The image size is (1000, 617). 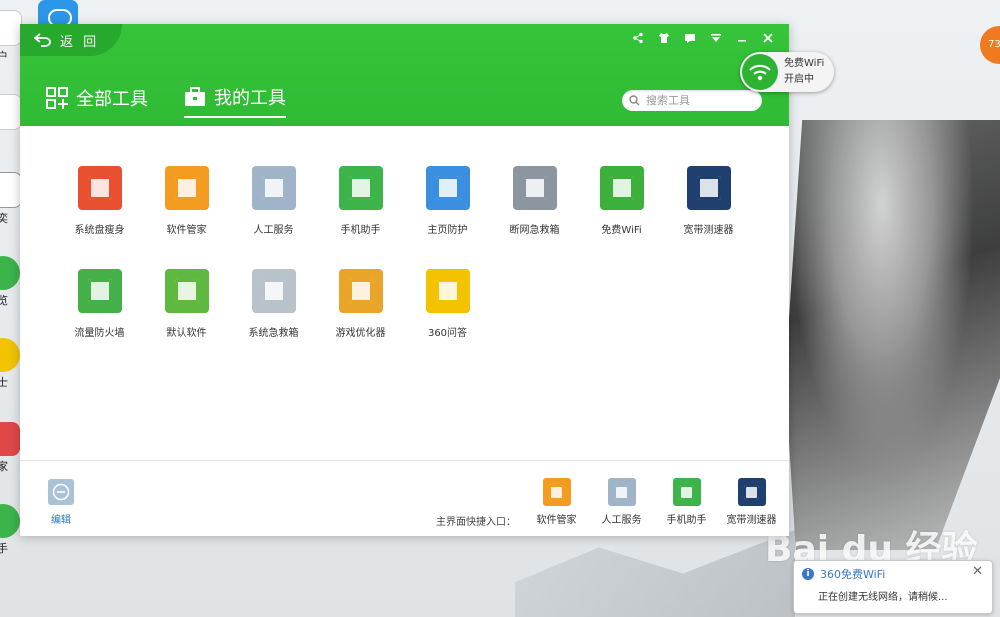 I want to click on tool-item: 系统盘瘦身, so click(x=99, y=201).